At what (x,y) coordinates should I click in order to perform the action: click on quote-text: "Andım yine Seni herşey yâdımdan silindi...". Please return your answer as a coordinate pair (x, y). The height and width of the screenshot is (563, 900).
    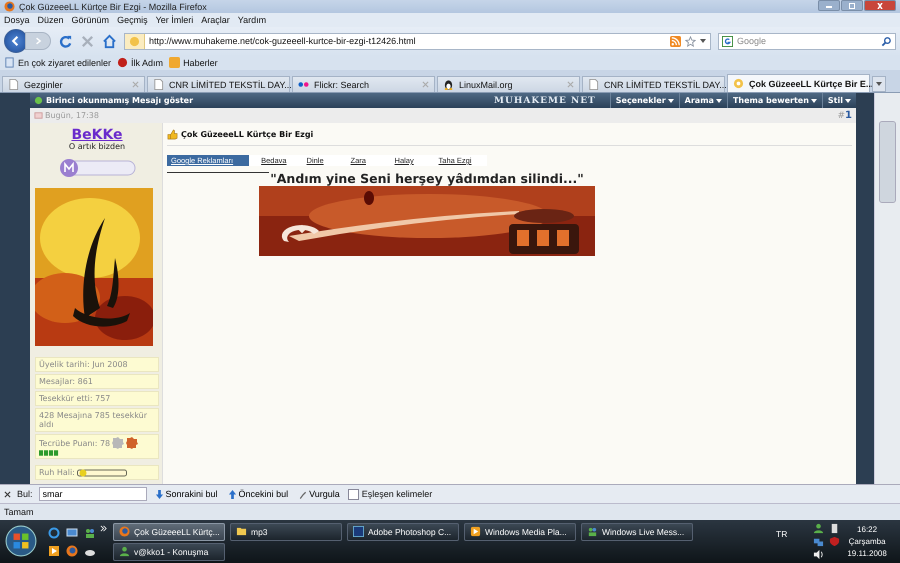
    Looking at the image, I should click on (427, 178).